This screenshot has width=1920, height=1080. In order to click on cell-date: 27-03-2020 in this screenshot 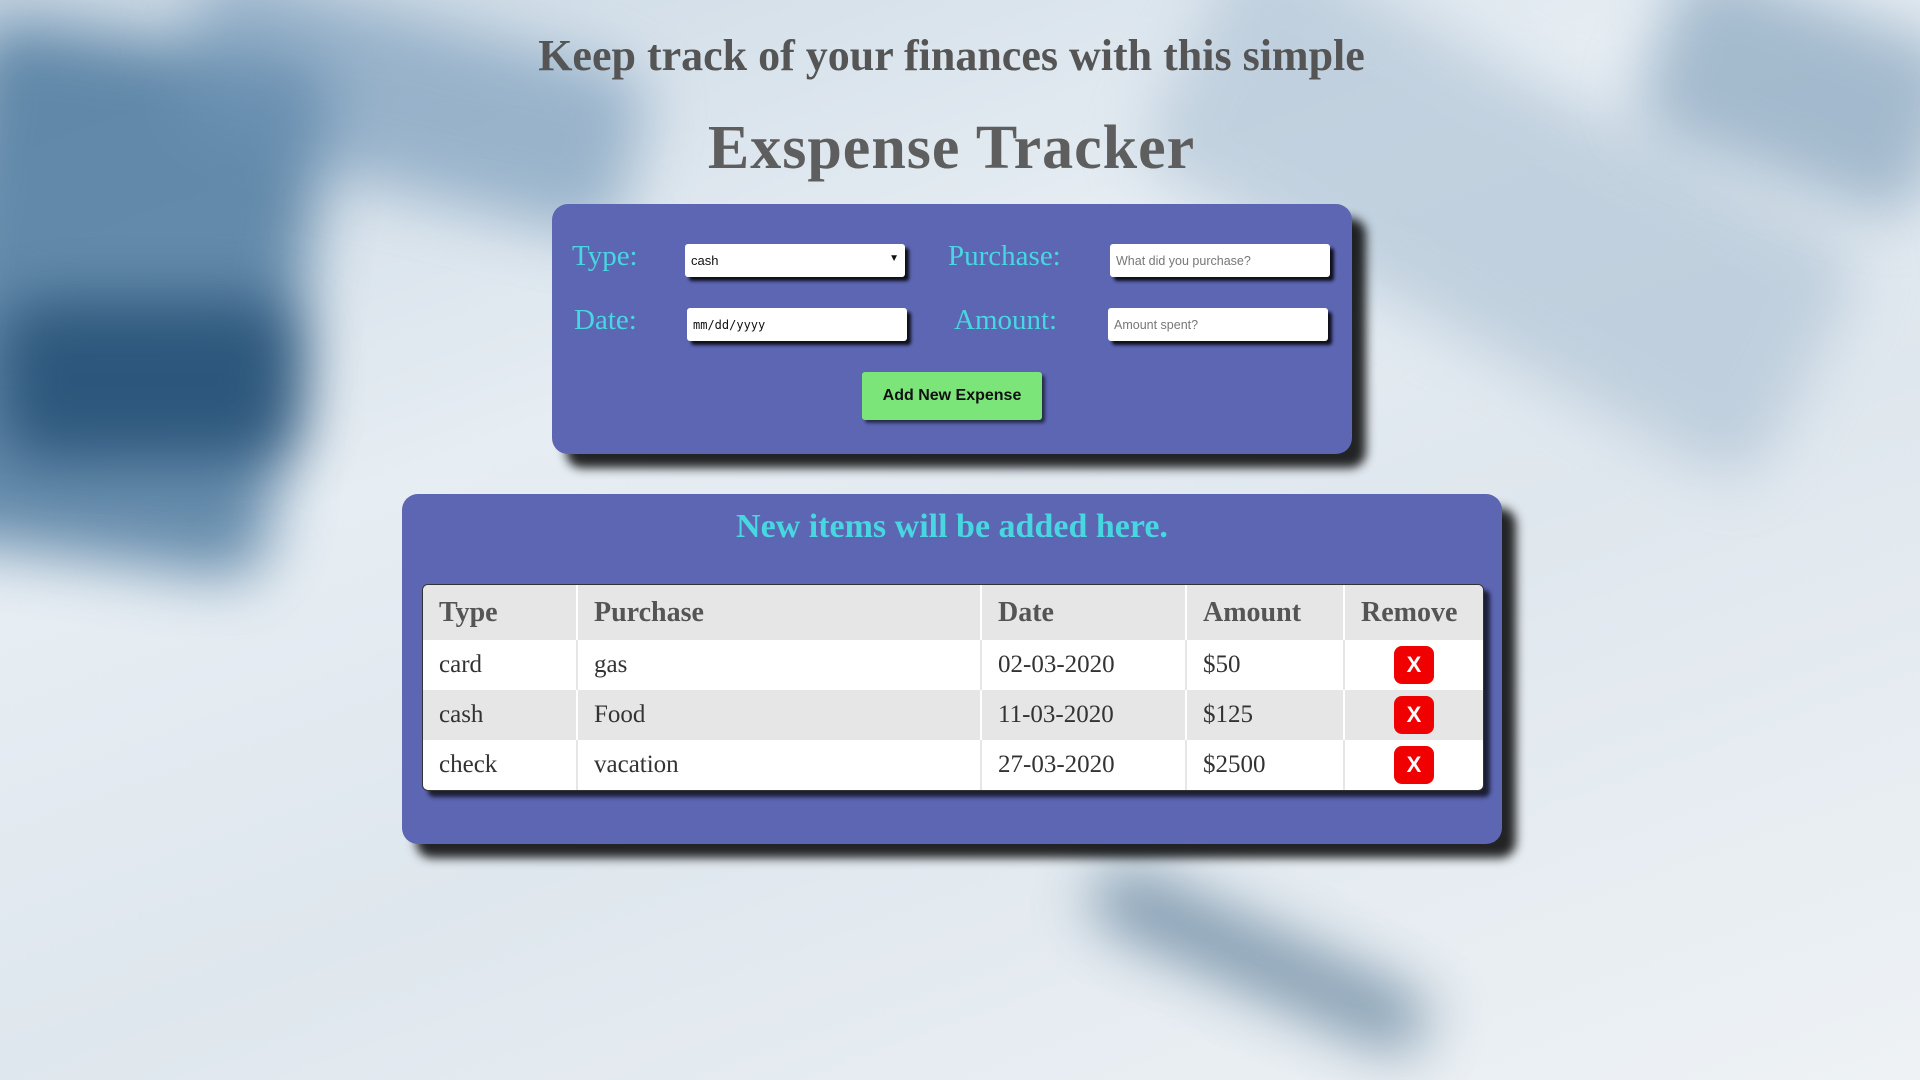, I will do `click(1083, 765)`.